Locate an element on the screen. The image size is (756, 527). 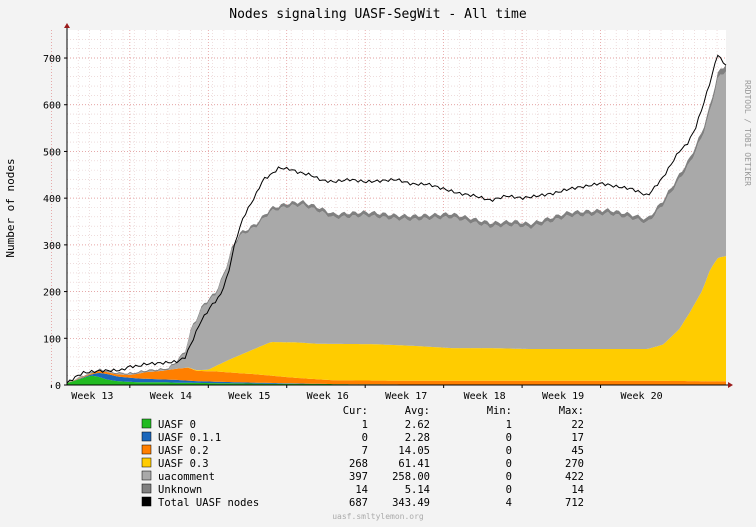
x-tick-label: Week 16 is located at coordinates (328, 396).